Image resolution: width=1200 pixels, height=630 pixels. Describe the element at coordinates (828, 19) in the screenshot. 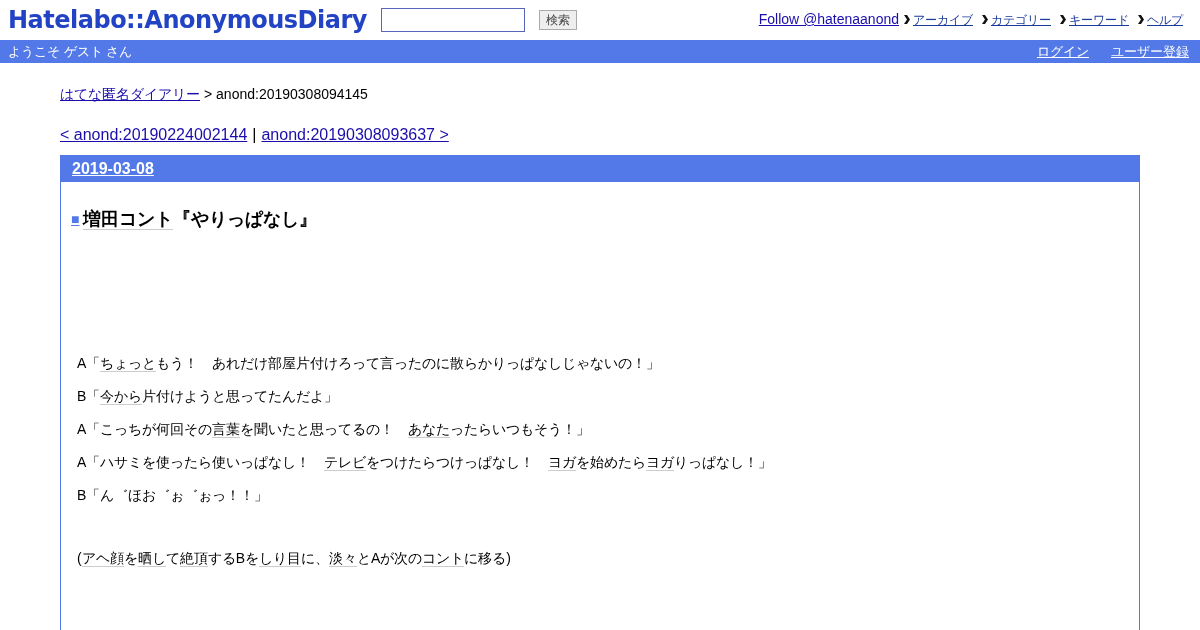

I see `follow-link: Follow @hatenaanond` at that location.